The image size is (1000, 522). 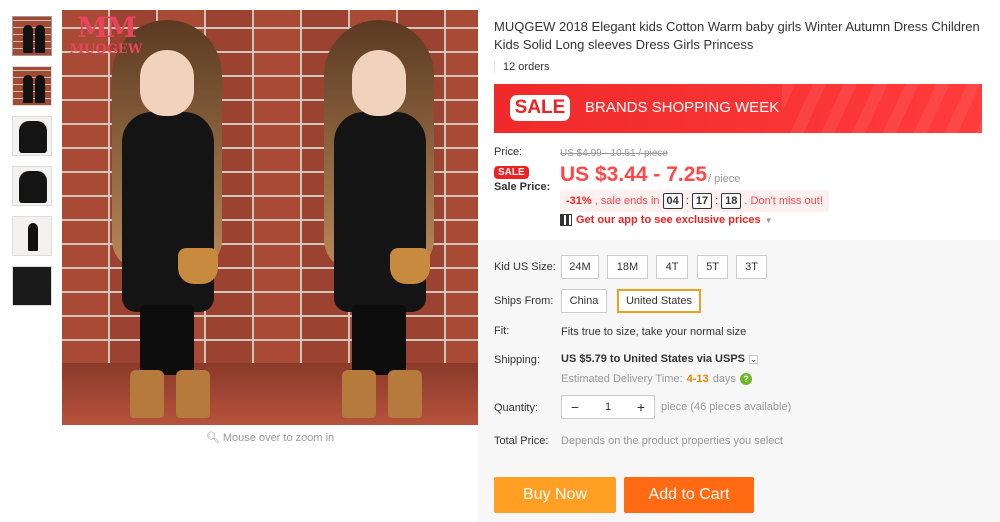 What do you see at coordinates (517, 360) in the screenshot?
I see `shipping-label: Shipping:` at bounding box center [517, 360].